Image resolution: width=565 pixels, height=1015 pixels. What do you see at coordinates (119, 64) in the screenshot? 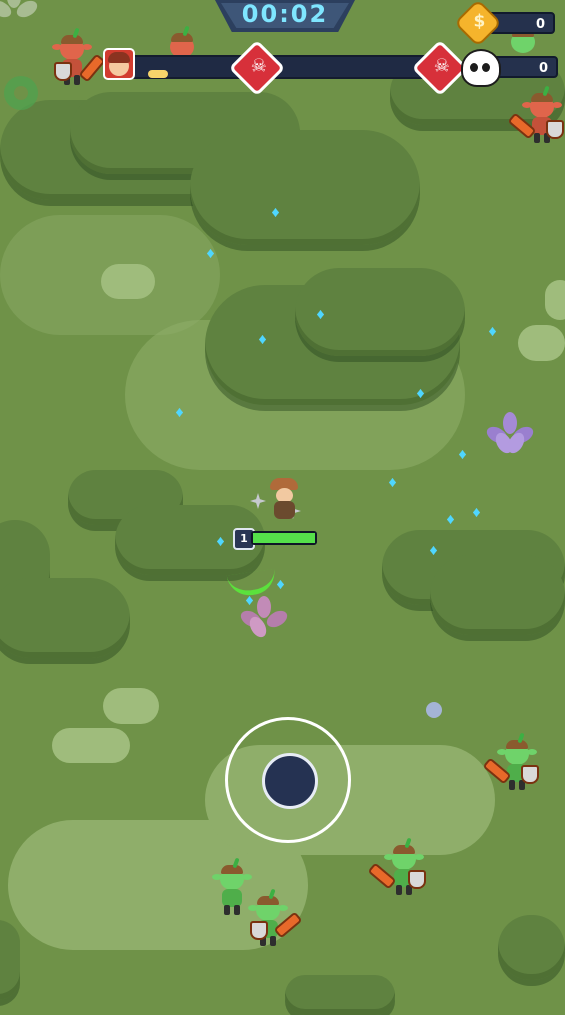
I see `player-avatar` at bounding box center [119, 64].